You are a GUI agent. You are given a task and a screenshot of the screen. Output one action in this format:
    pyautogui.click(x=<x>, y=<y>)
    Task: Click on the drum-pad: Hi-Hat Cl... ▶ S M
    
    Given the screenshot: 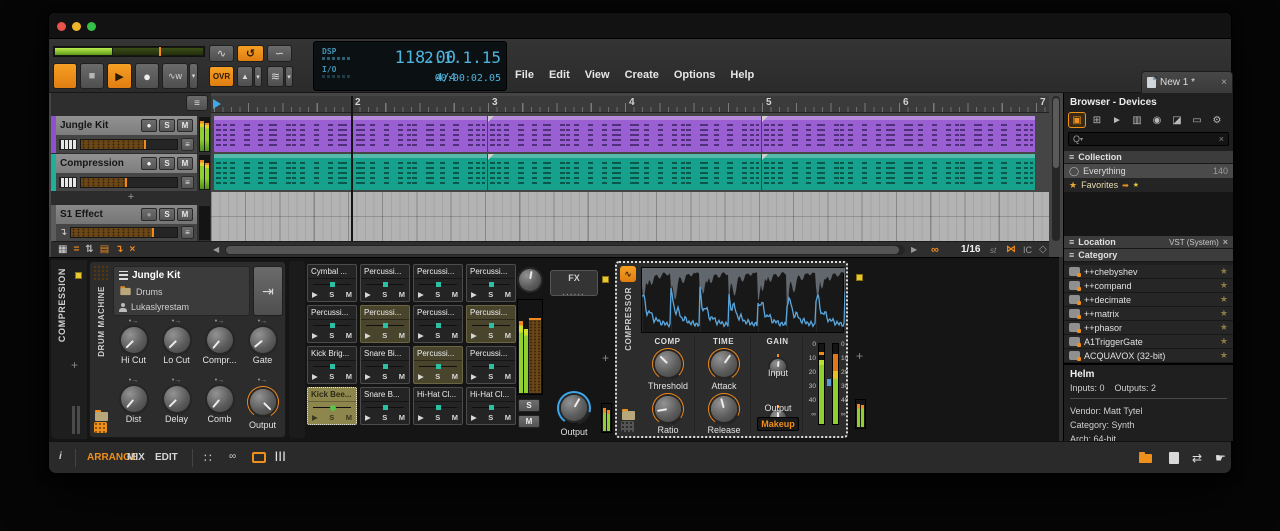 What is the action you would take?
    pyautogui.click(x=438, y=406)
    